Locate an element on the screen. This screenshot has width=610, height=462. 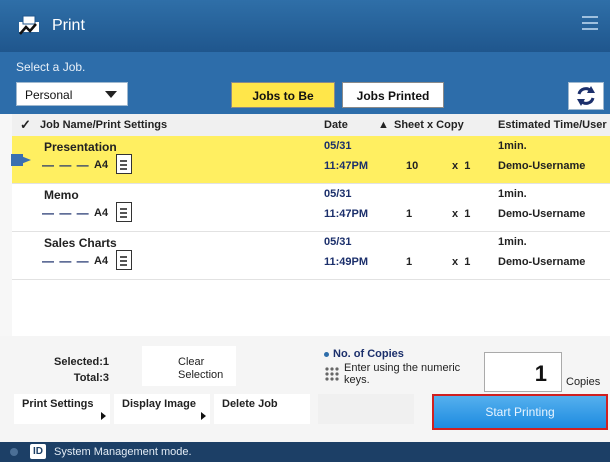
copies-title-text: No. of Copies is located at coordinates (368, 354).